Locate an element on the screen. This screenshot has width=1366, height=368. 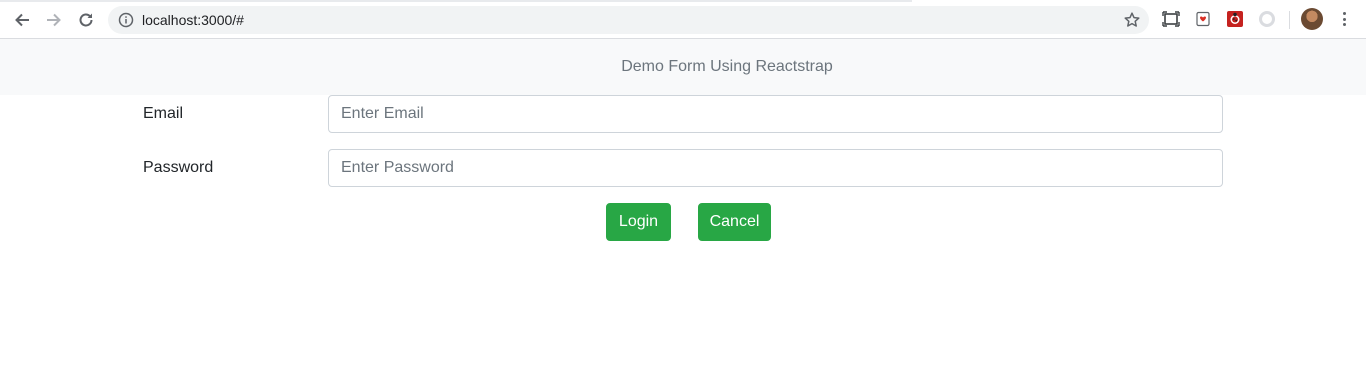
info-icon is located at coordinates (126, 20).